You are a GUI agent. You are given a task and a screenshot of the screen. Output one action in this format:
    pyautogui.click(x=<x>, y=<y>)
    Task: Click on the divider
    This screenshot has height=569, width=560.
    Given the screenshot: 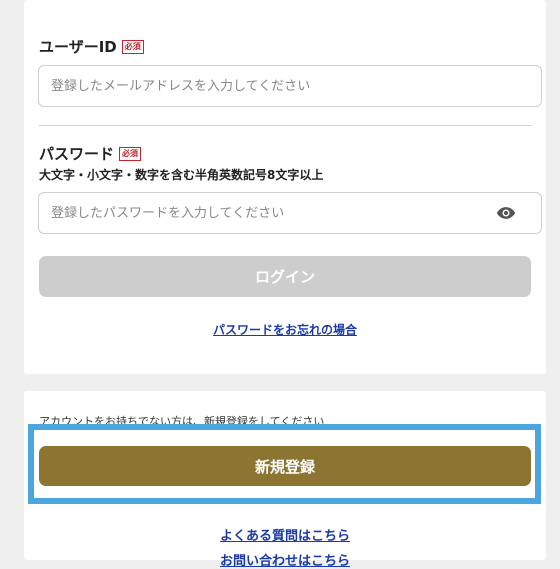 What is the action you would take?
    pyautogui.click(x=285, y=125)
    